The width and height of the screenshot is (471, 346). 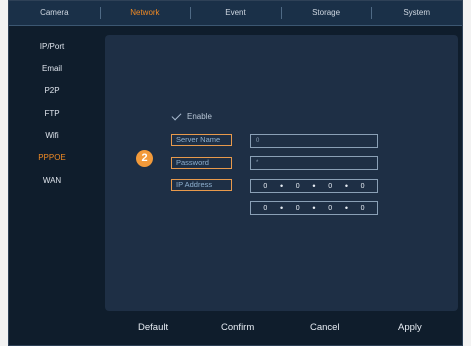 What do you see at coordinates (52, 68) in the screenshot?
I see `sidebar-item-email: Email` at bounding box center [52, 68].